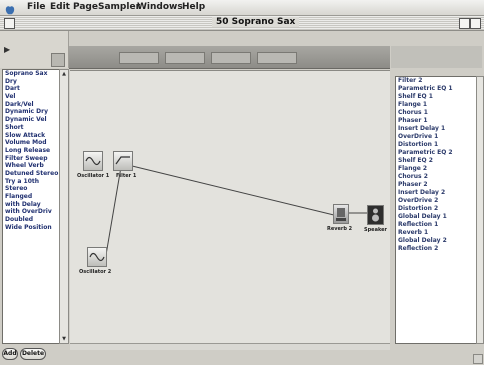 The width and height of the screenshot is (484, 365). I want to click on module-list-item: Insert Delay 2, so click(436, 193).